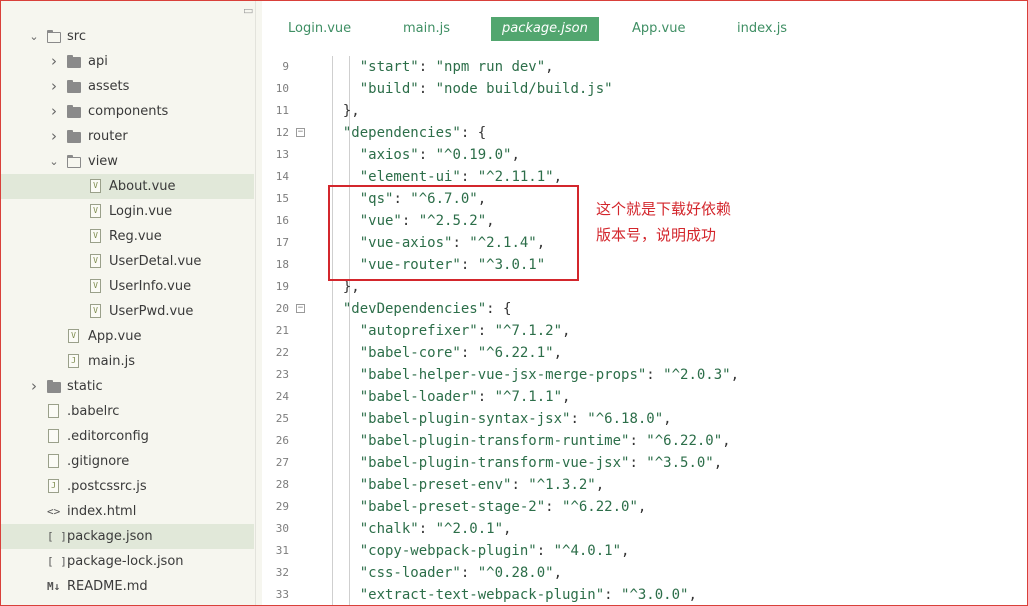  What do you see at coordinates (762, 29) in the screenshot?
I see `editor-tab: index.js` at bounding box center [762, 29].